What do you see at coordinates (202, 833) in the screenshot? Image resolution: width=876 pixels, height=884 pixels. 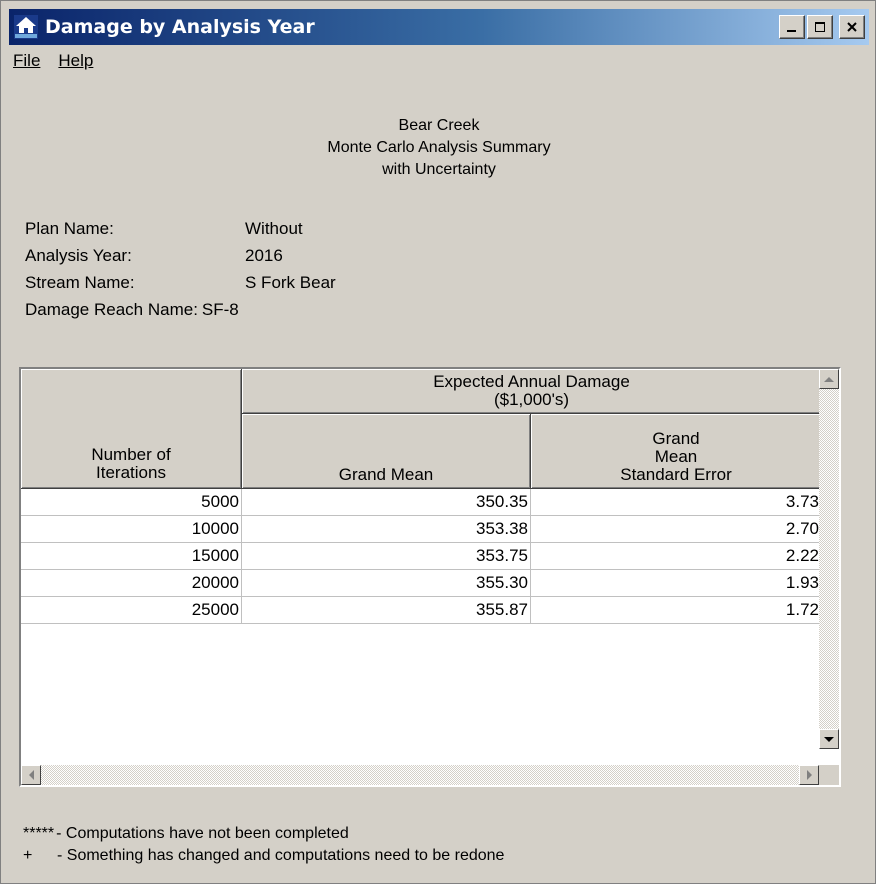 I see `legend-text-incomplete: - Computations have not been completed` at bounding box center [202, 833].